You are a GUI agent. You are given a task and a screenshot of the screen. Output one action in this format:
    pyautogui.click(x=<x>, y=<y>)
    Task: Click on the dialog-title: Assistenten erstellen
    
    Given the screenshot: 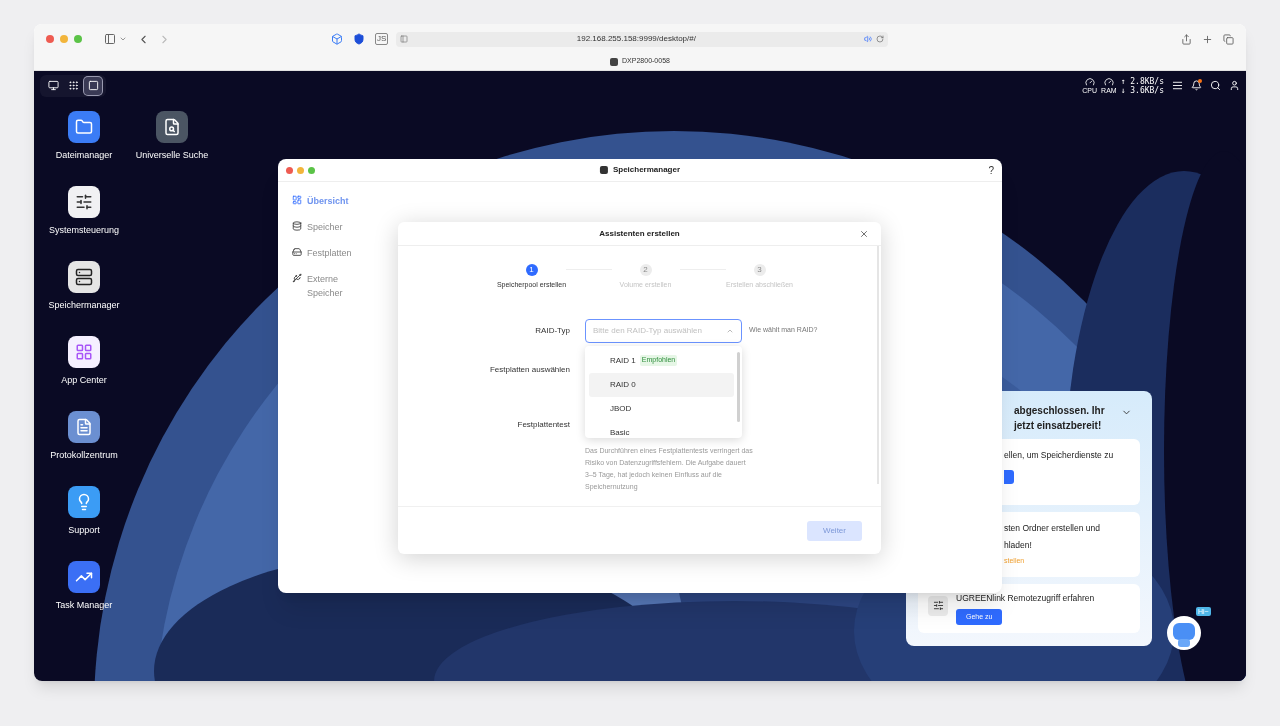 What is the action you would take?
    pyautogui.click(x=639, y=233)
    